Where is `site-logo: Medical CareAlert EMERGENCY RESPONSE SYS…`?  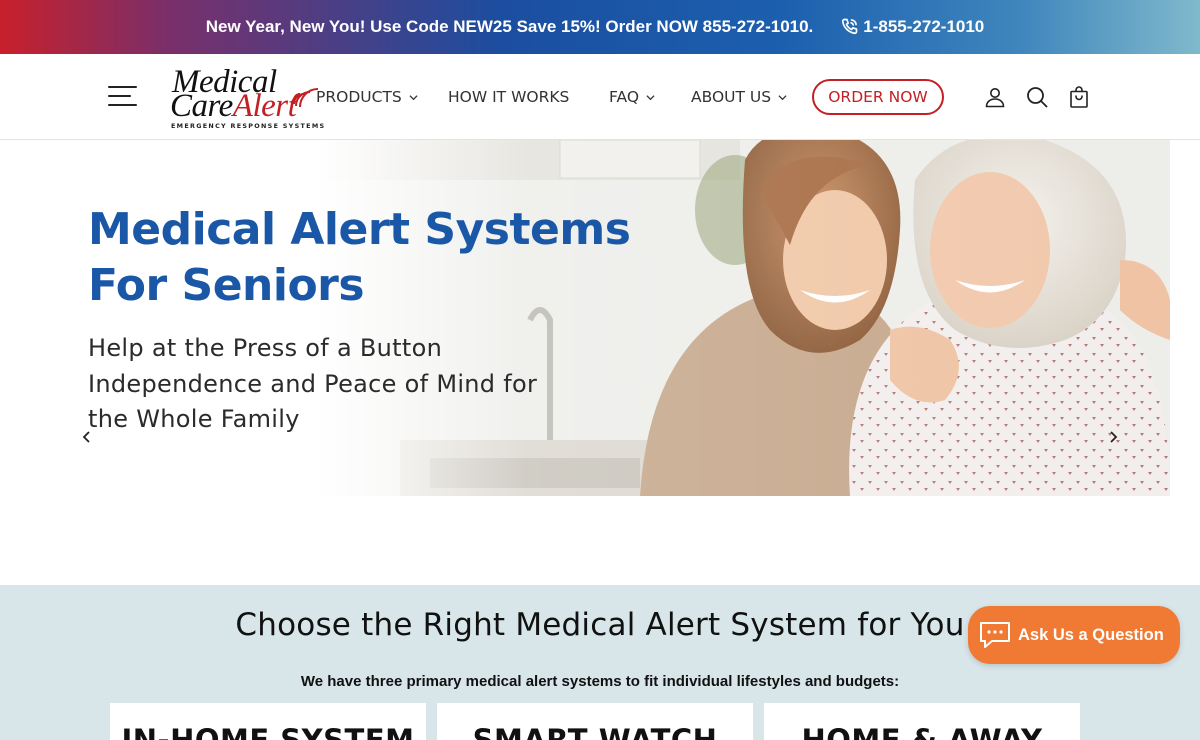
site-logo: Medical CareAlert EMERGENCY RESPONSE SYS… is located at coordinates (247, 98).